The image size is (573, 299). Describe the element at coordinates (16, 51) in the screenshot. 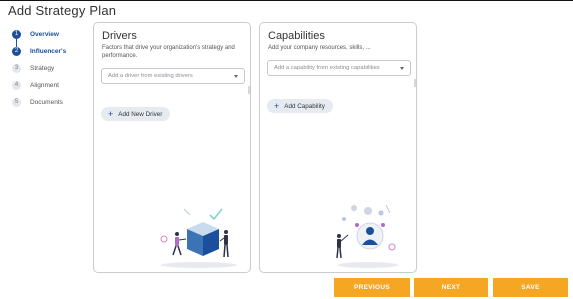

I see `step-number: 2` at that location.